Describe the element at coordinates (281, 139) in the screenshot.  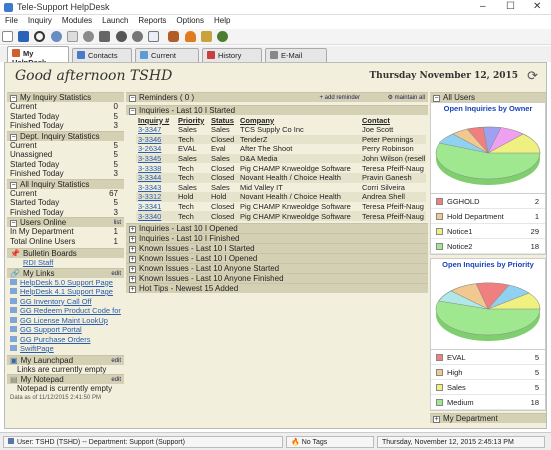
I see `table-row: 3-3346 Tech Closed TenderZ Peter Pennings` at that location.